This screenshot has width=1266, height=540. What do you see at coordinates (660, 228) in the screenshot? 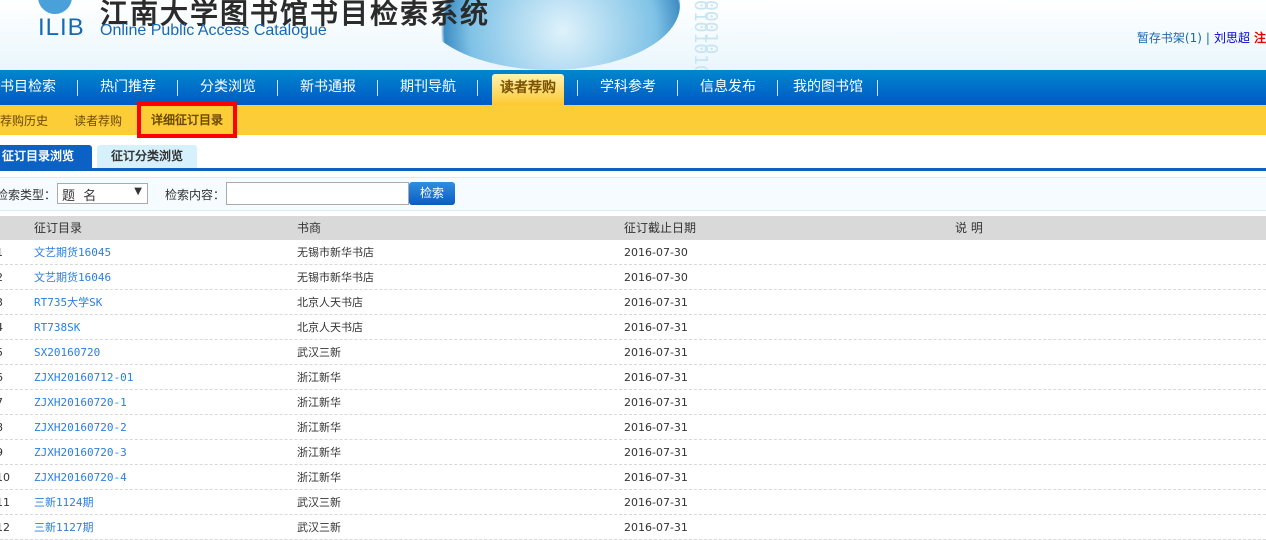
I see `col-deadline: 征订截止日期` at bounding box center [660, 228].